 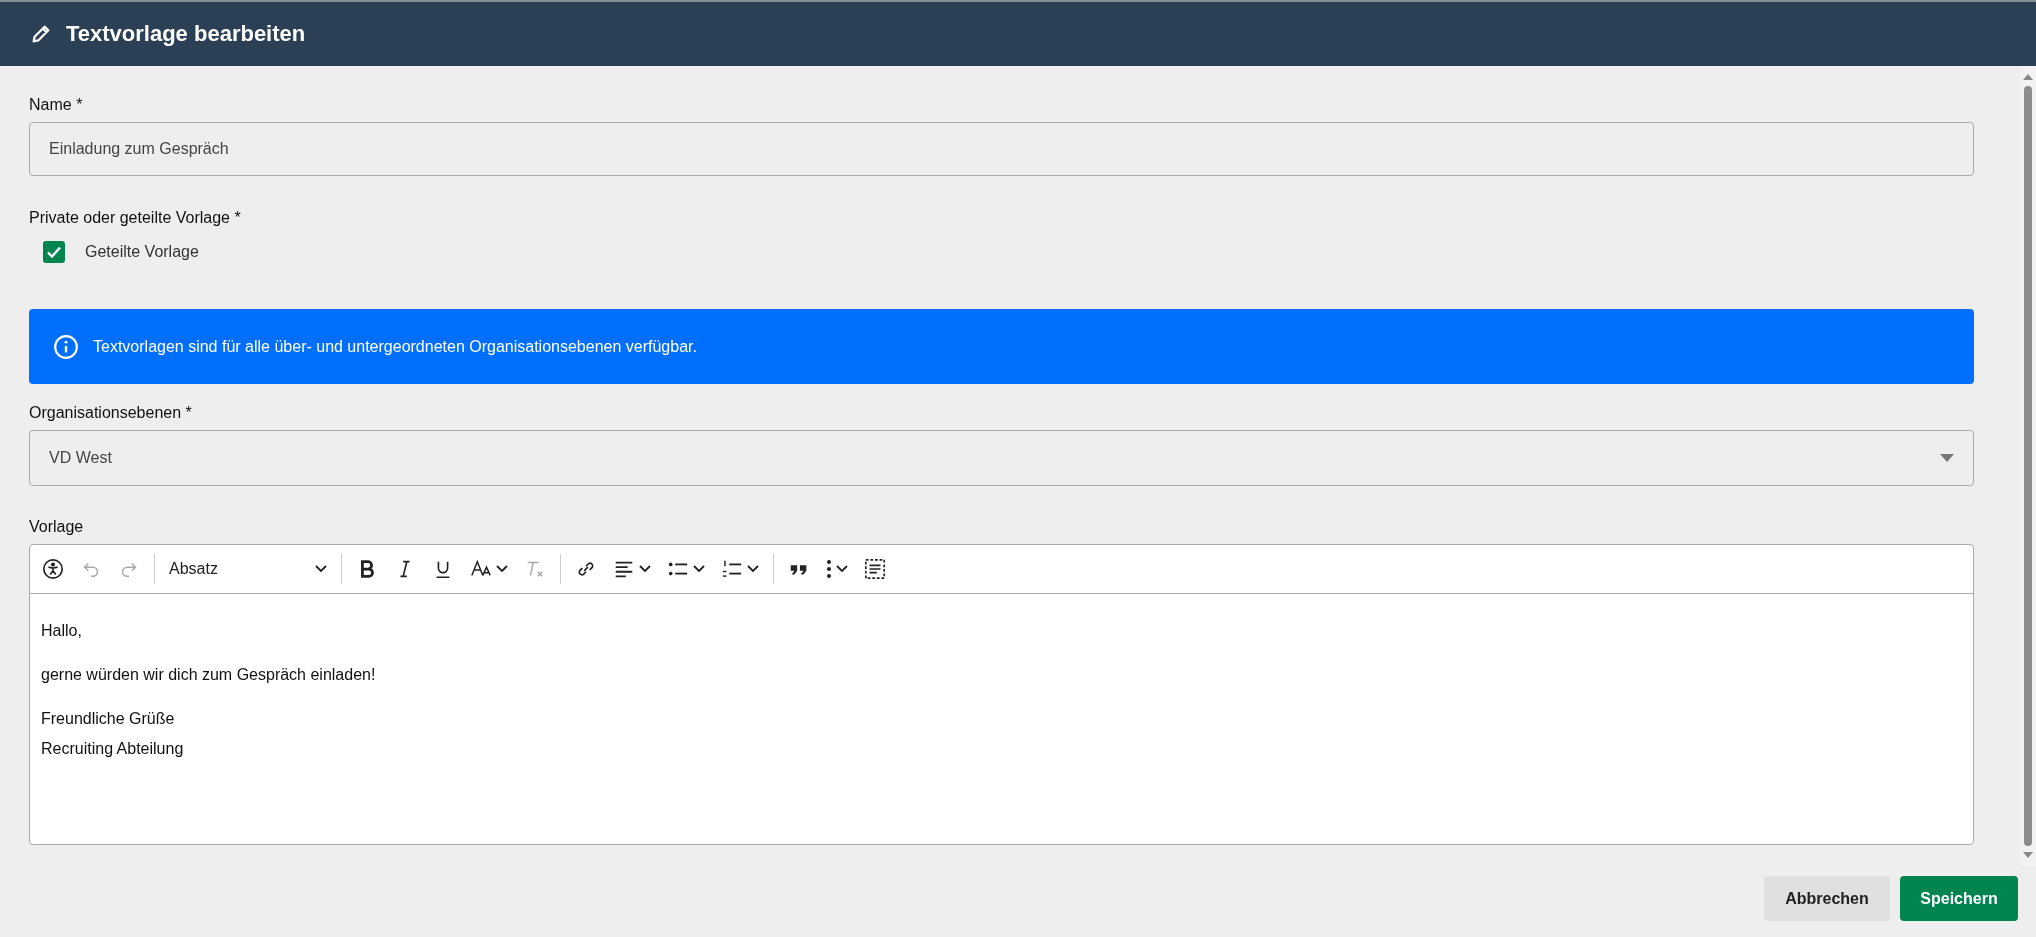 I want to click on checkmark-icon, so click(x=54, y=252).